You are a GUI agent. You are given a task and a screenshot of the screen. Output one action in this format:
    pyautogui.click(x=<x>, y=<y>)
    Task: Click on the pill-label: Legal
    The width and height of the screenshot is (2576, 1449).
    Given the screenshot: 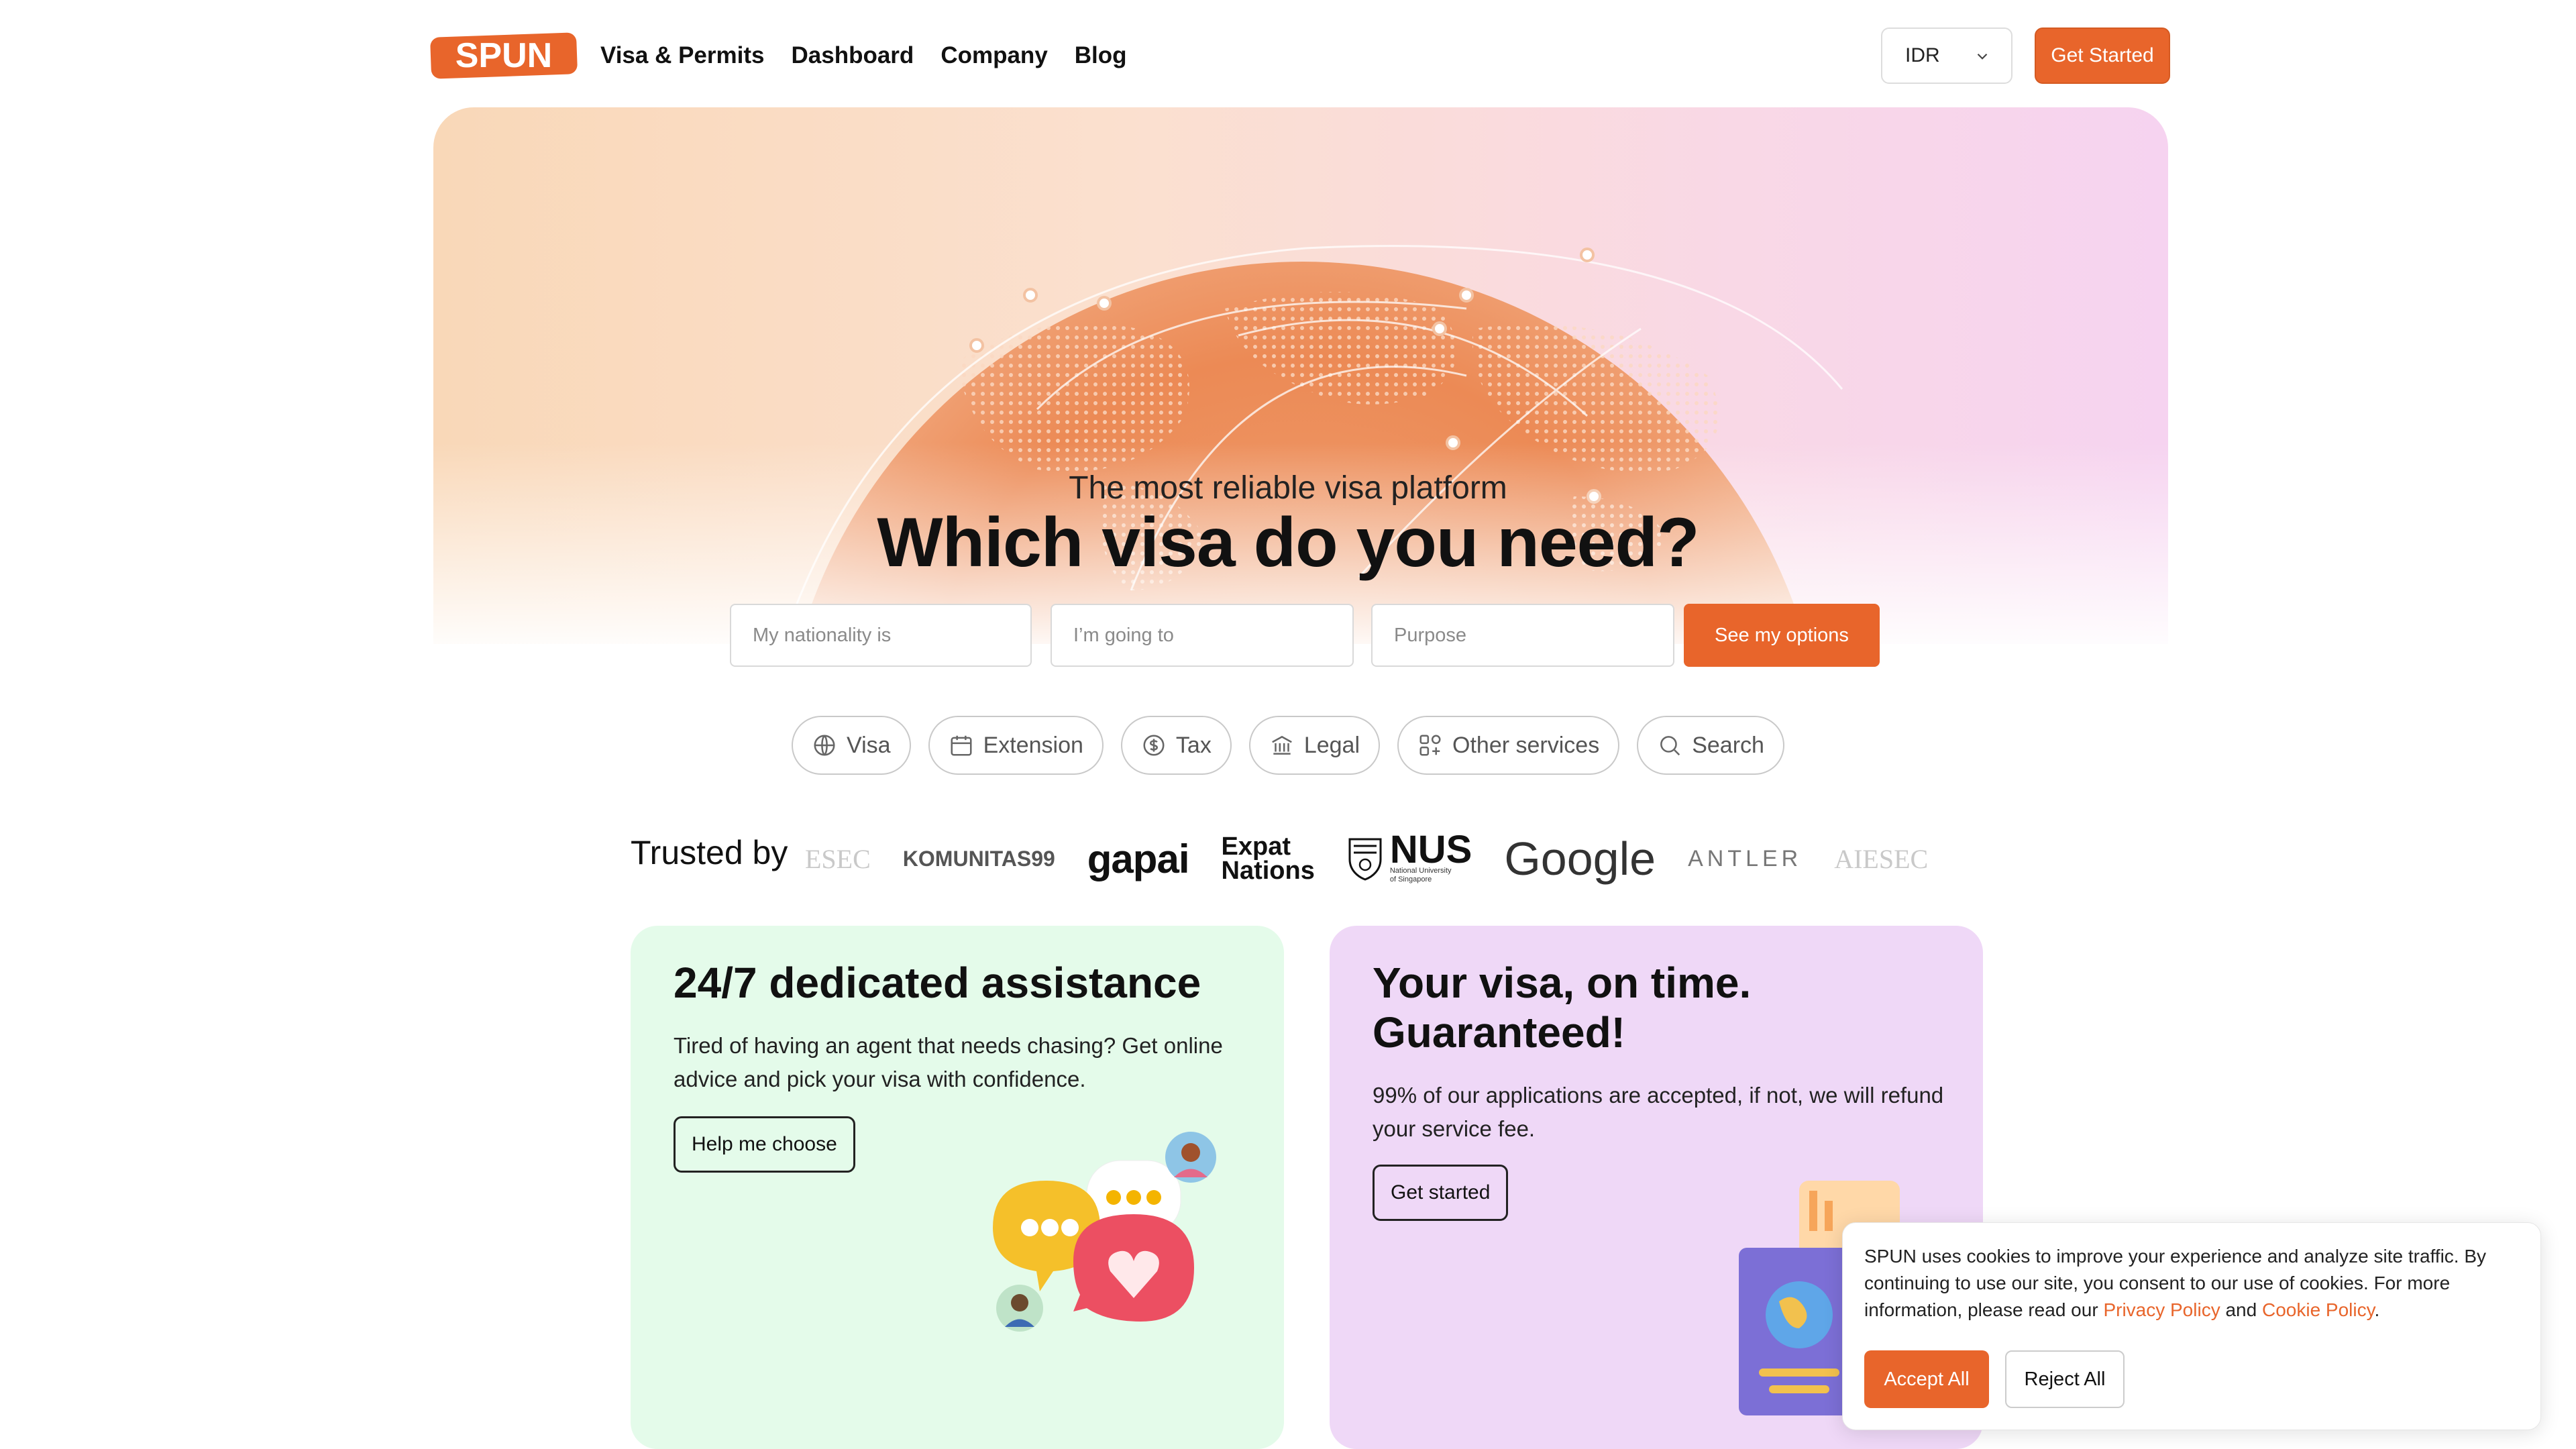 What is the action you would take?
    pyautogui.click(x=1331, y=745)
    